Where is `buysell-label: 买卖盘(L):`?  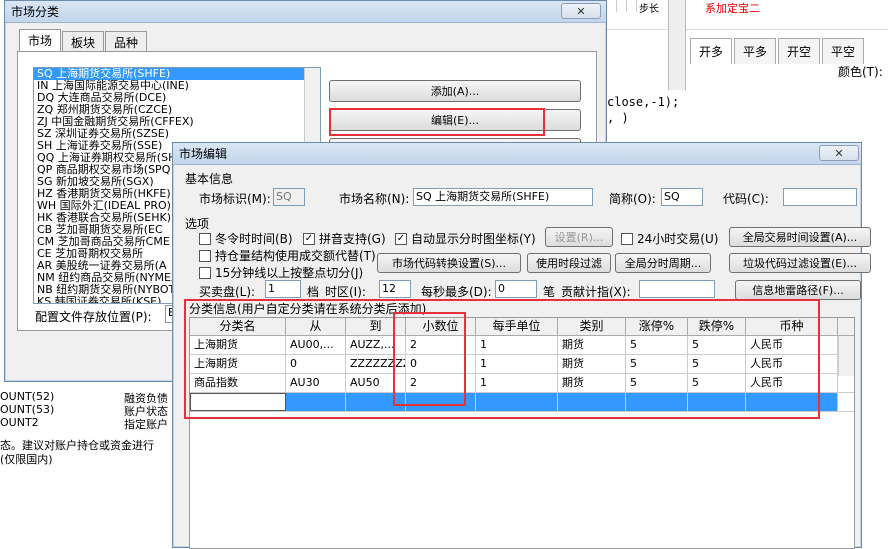
buysell-label: 买卖盘(L): is located at coordinates (227, 292).